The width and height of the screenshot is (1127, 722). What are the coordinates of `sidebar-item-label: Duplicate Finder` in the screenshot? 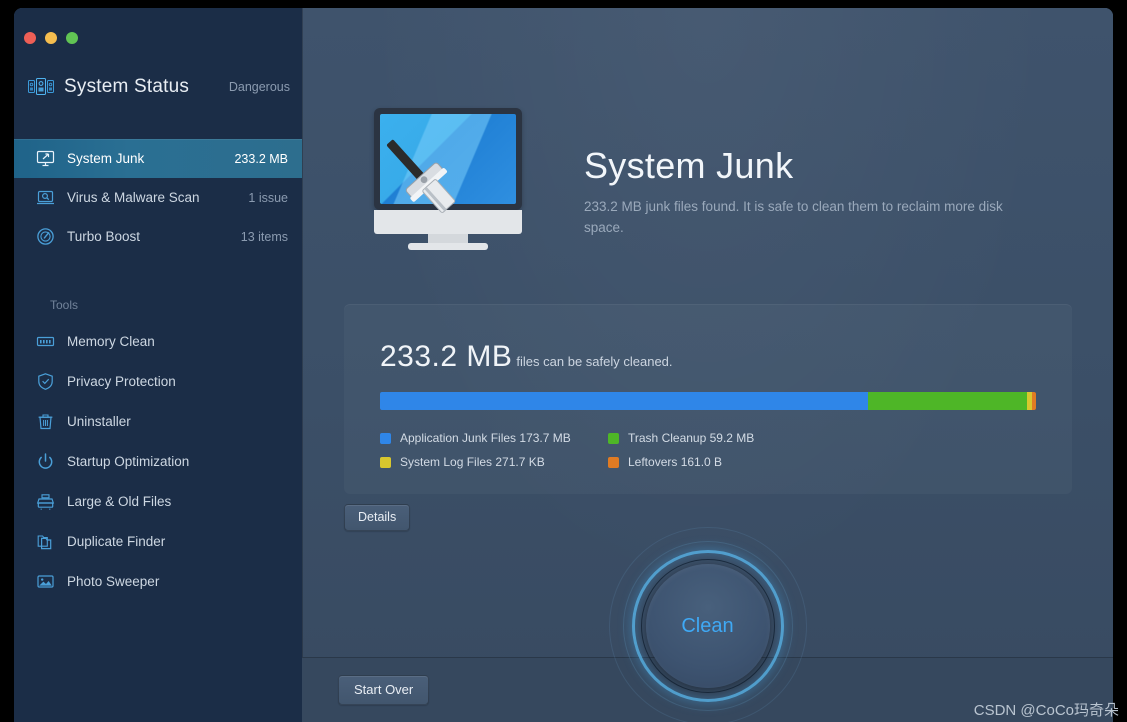 It's located at (116, 541).